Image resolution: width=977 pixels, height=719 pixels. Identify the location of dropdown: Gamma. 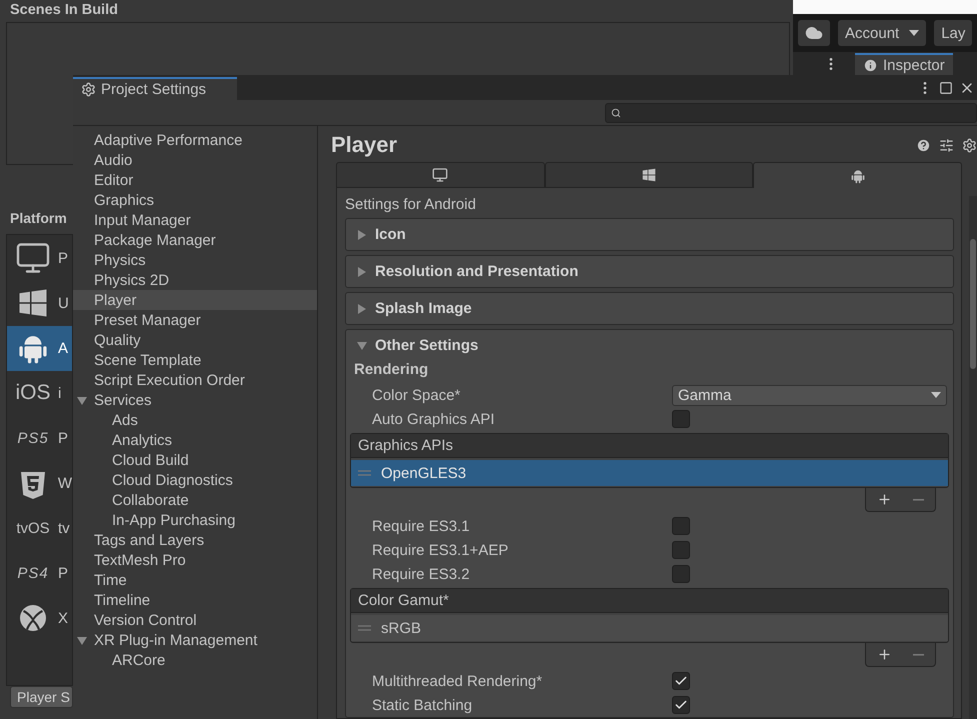
(809, 395).